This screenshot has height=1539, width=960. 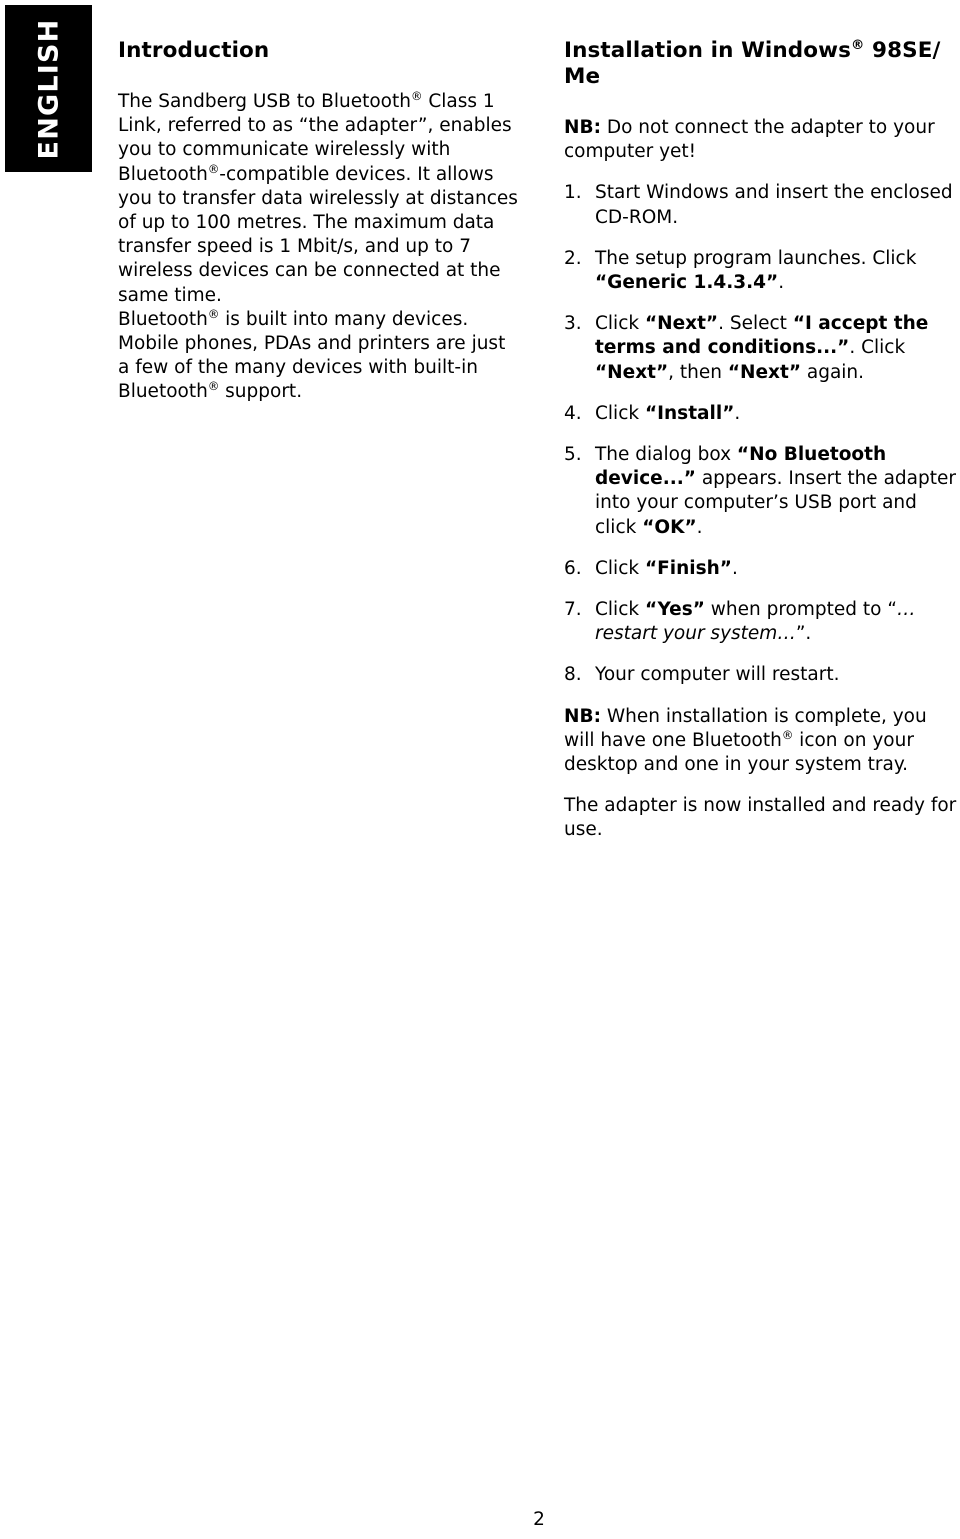 What do you see at coordinates (480, 1520) in the screenshot?
I see `page-number-footer: 2` at bounding box center [480, 1520].